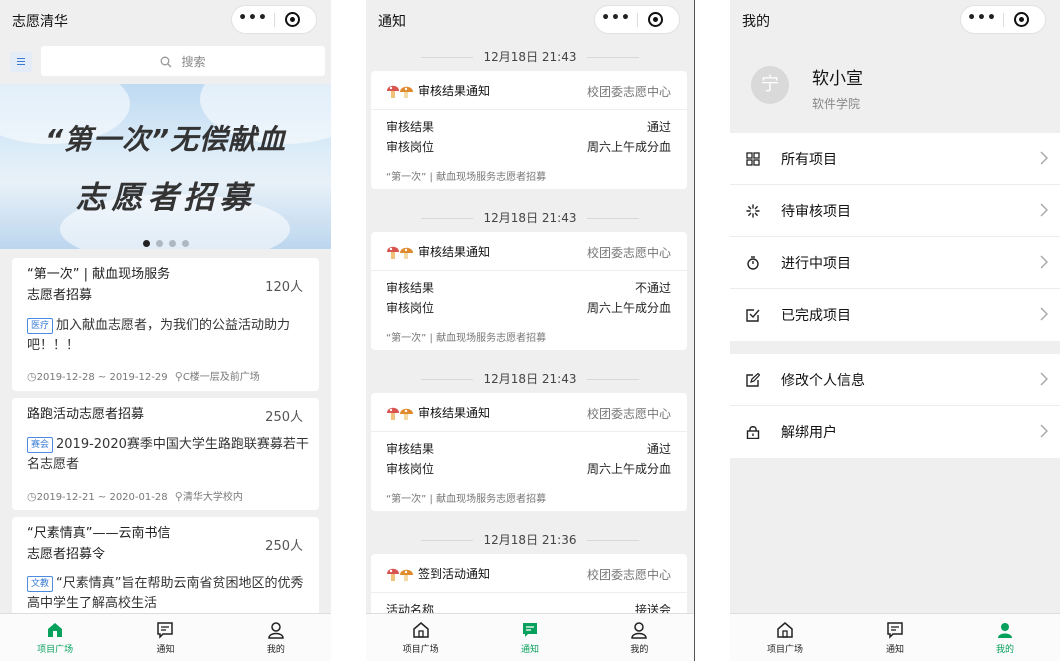 The width and height of the screenshot is (1060, 661). What do you see at coordinates (639, 650) in the screenshot?
I see `tab-label: 我的` at bounding box center [639, 650].